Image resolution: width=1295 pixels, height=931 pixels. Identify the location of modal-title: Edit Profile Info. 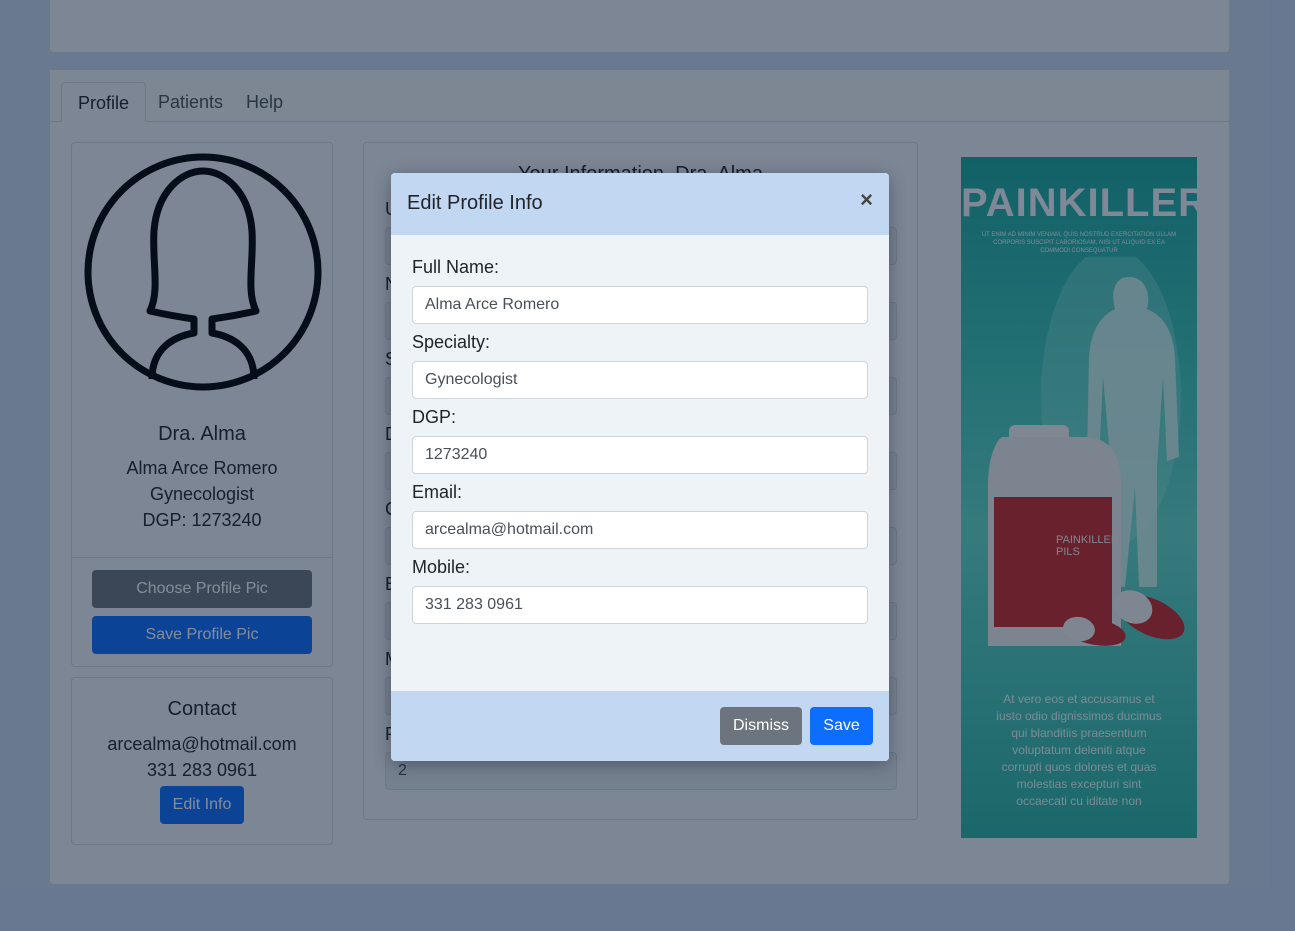
(475, 203).